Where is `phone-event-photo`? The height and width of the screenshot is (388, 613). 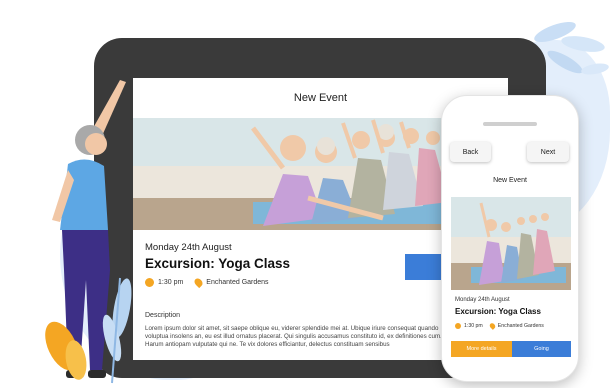
phone-event-photo is located at coordinates (511, 243).